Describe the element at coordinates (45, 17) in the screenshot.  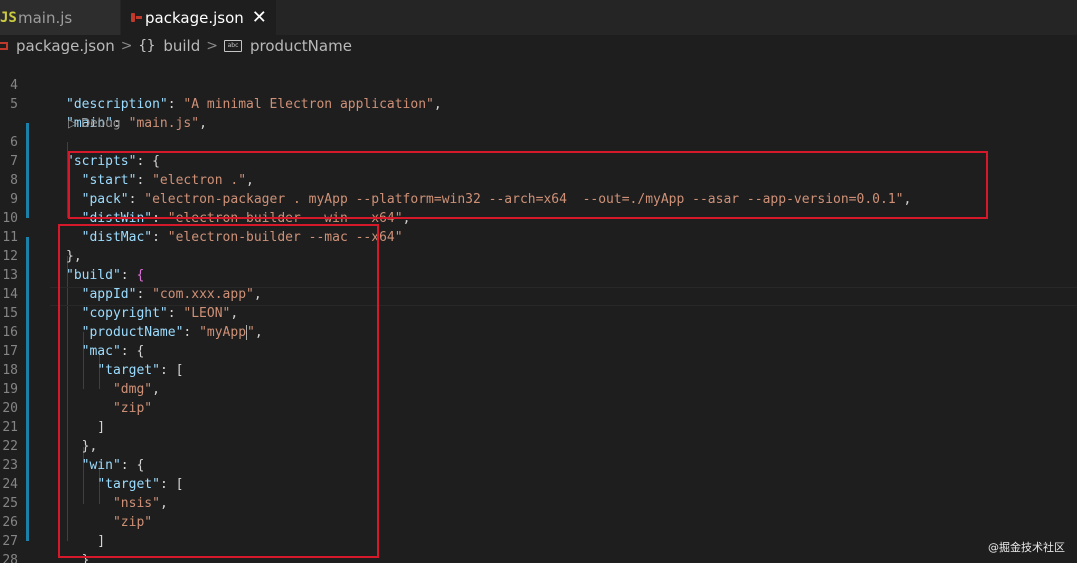
I see `tab-label: main.js` at that location.